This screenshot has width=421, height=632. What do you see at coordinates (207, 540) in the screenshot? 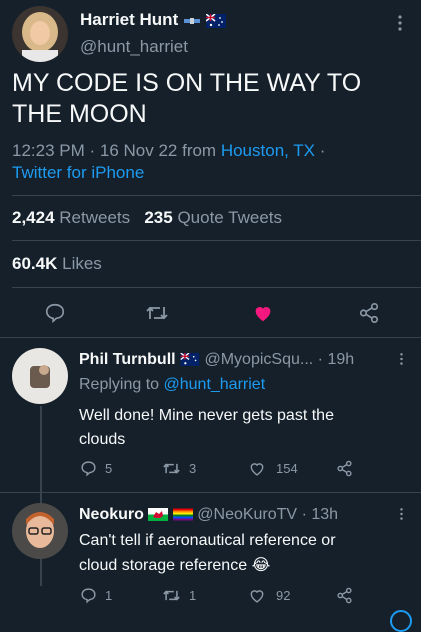
I see `reply-text-line: Can't tell if aeronautical reference or` at bounding box center [207, 540].